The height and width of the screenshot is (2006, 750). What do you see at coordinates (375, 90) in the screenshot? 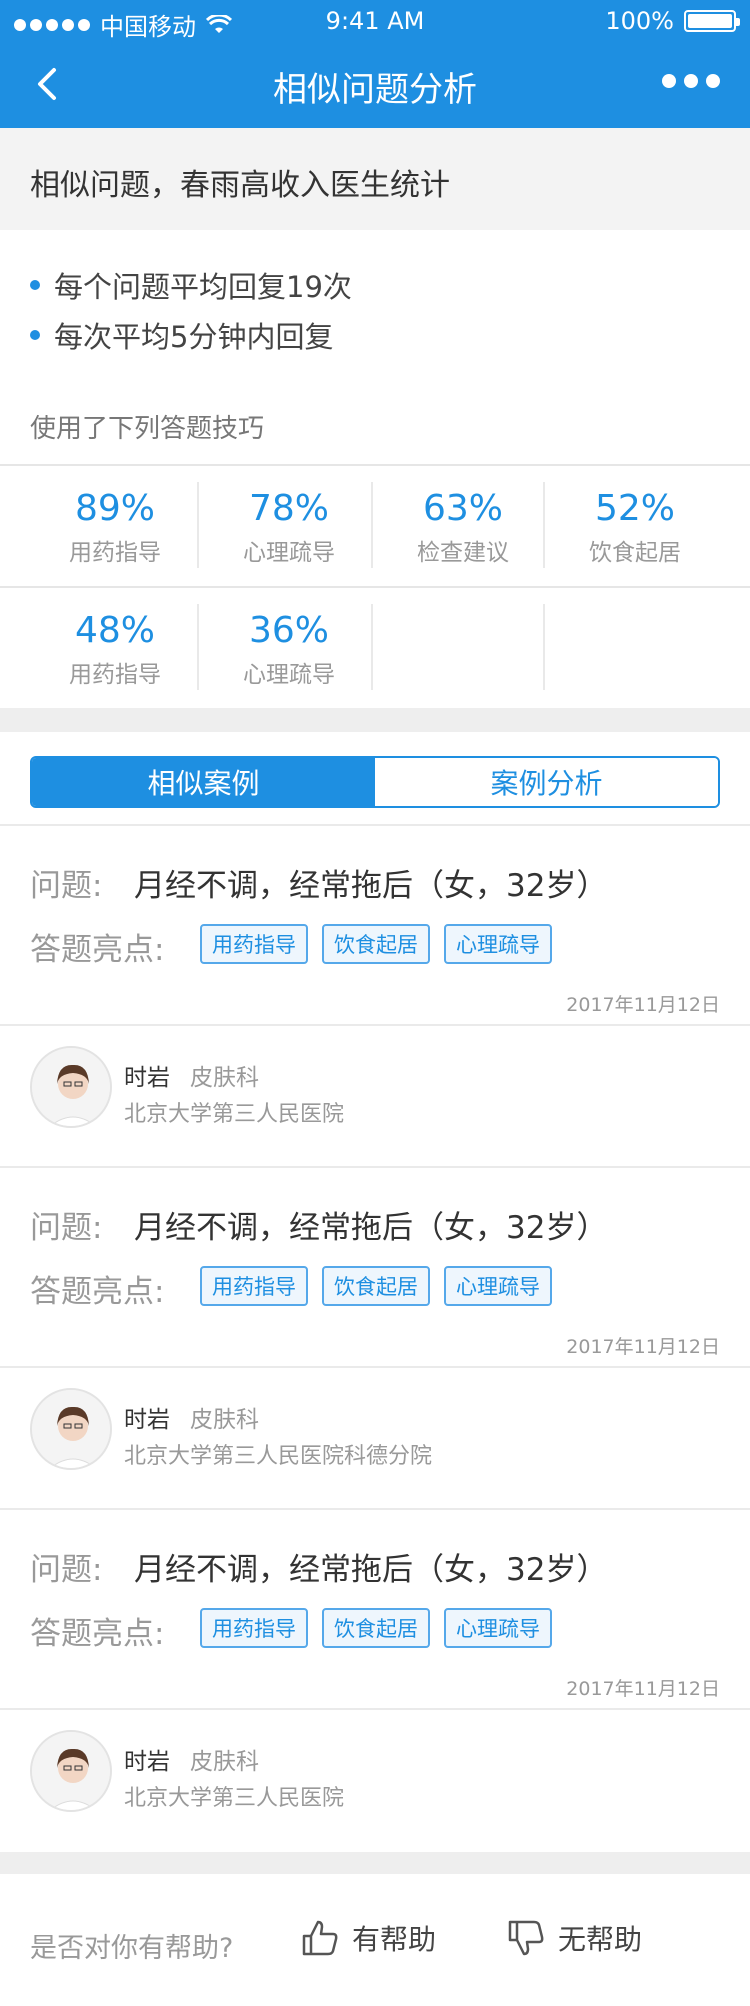
I see `page-title: 相似问题分析` at bounding box center [375, 90].